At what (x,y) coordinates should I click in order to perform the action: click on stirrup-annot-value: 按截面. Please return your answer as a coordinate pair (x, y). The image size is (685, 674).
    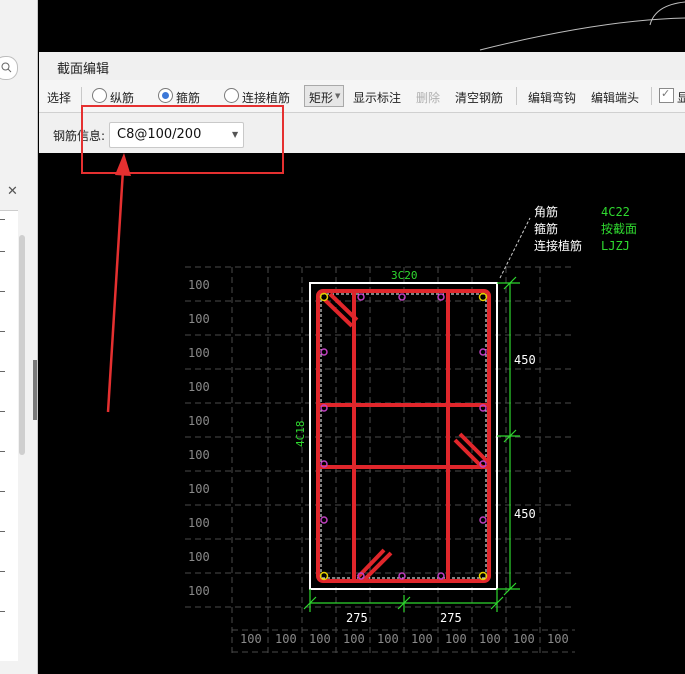
    Looking at the image, I should click on (619, 229).